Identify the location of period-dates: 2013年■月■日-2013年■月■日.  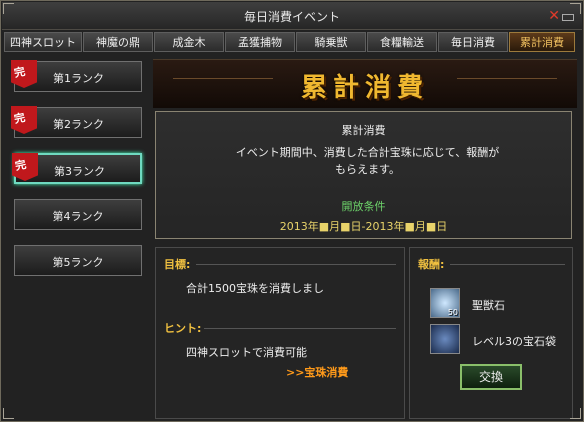
(363, 226).